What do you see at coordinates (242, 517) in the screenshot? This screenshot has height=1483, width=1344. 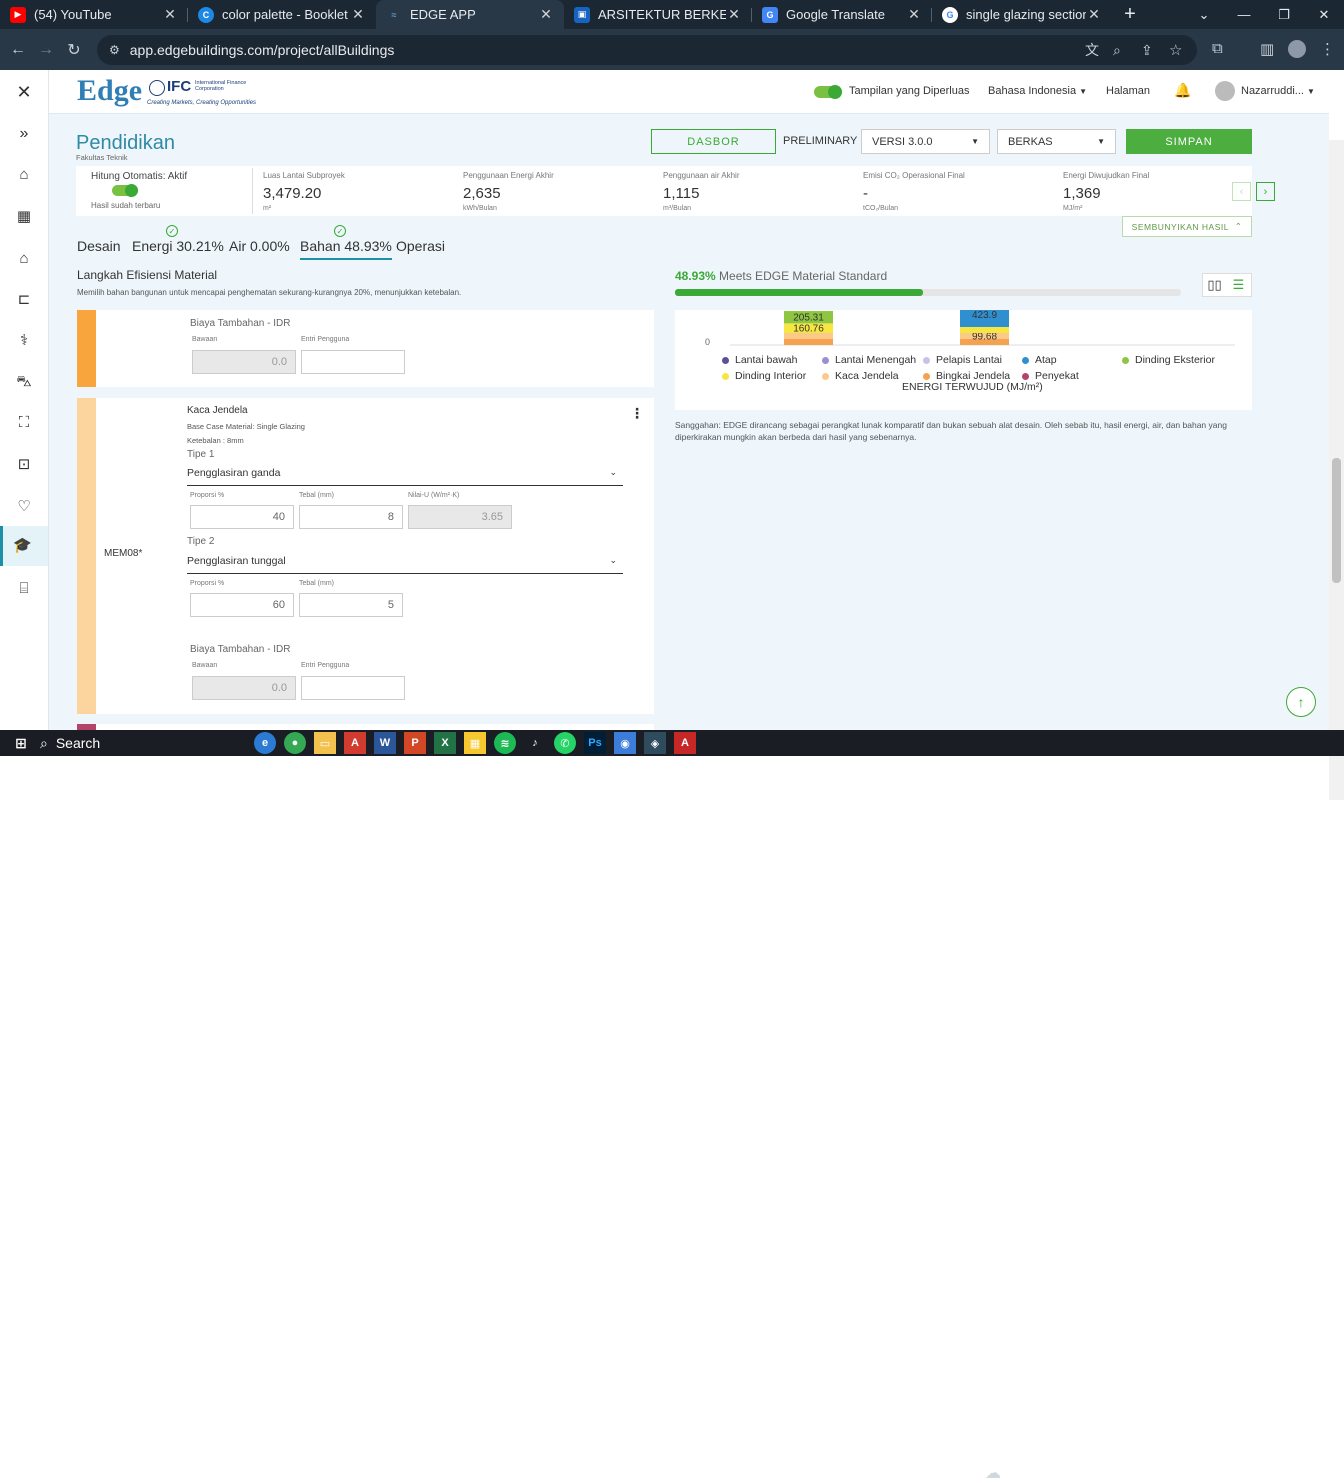 I see `type1-proportion-input: 40` at bounding box center [242, 517].